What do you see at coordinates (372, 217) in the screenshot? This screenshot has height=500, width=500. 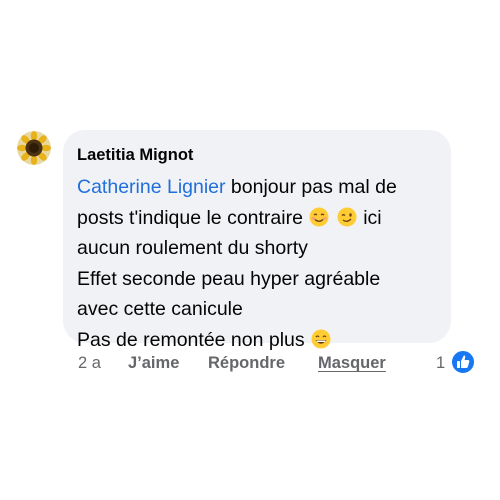 I see `comment-text: ici` at bounding box center [372, 217].